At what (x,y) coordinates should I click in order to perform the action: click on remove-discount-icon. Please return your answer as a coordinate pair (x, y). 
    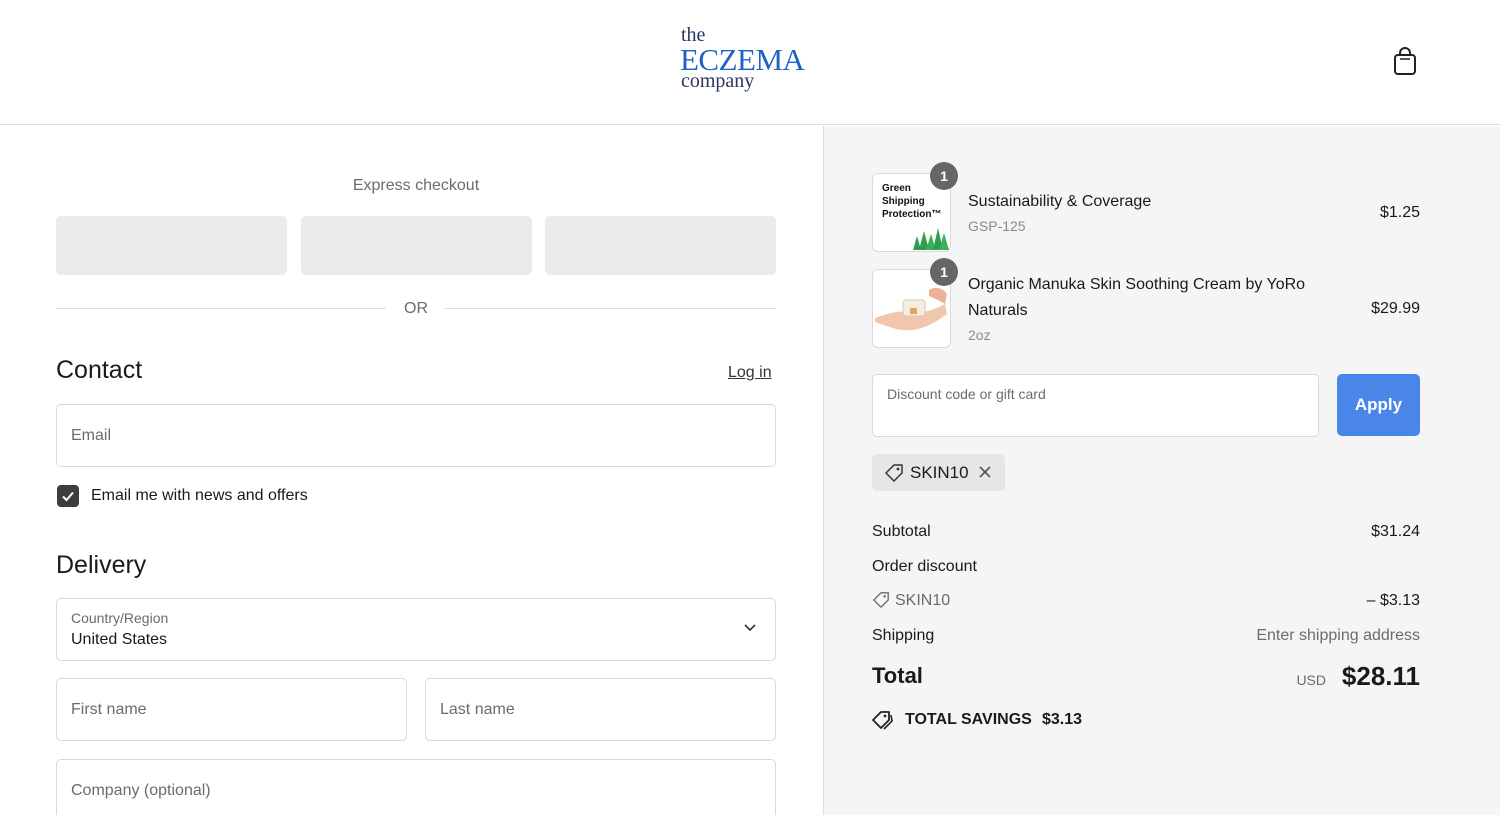
    Looking at the image, I should click on (985, 472).